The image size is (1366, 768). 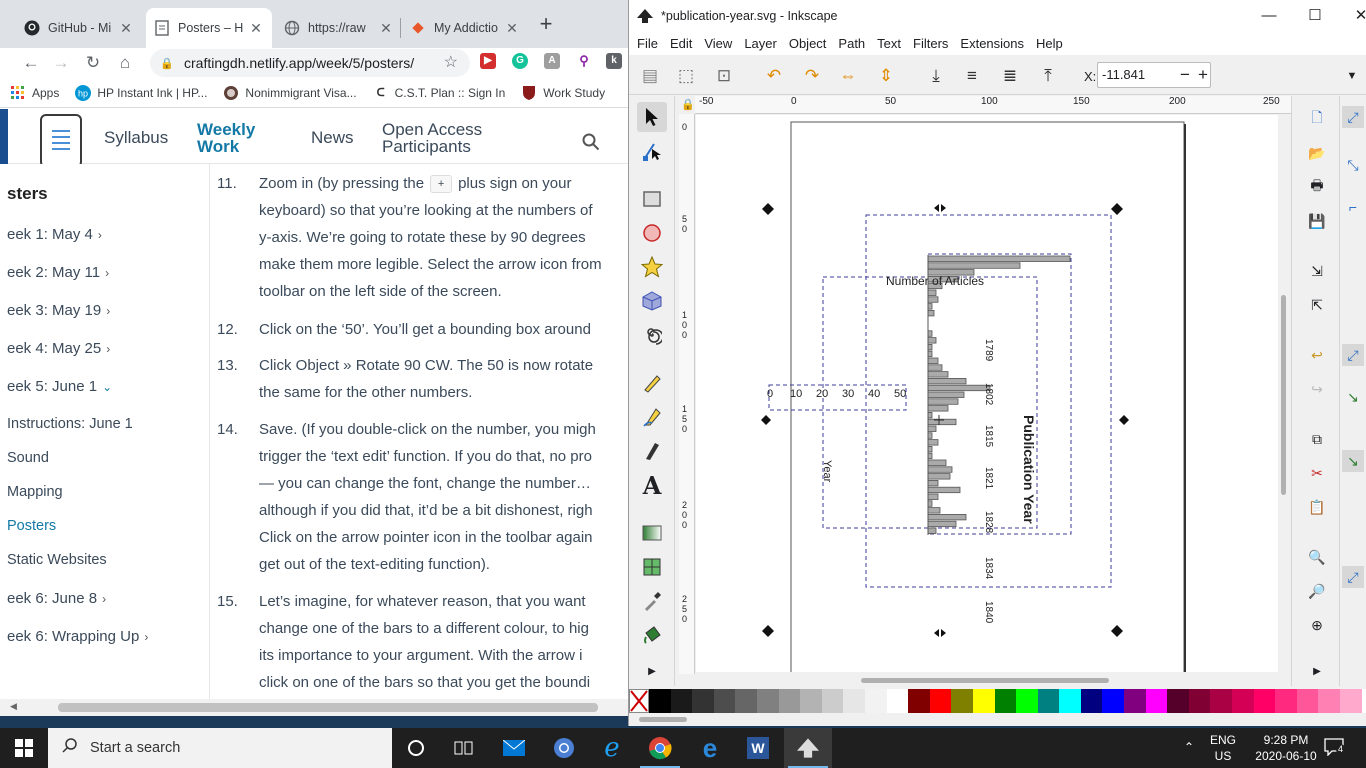 What do you see at coordinates (332, 137) in the screenshot?
I see `nav-news: News` at bounding box center [332, 137].